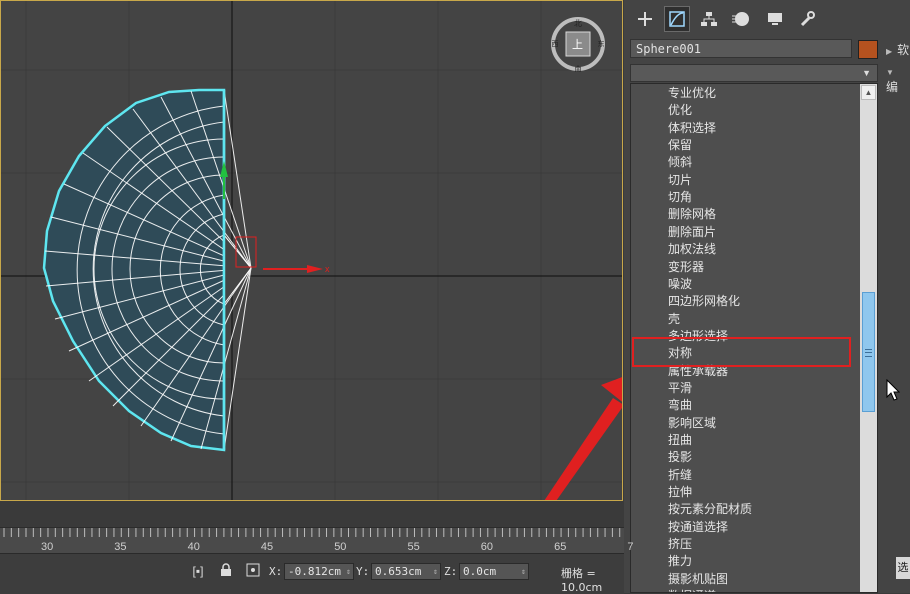  Describe the element at coordinates (578, 68) in the screenshot. I see `svg-text: 南` at that location.